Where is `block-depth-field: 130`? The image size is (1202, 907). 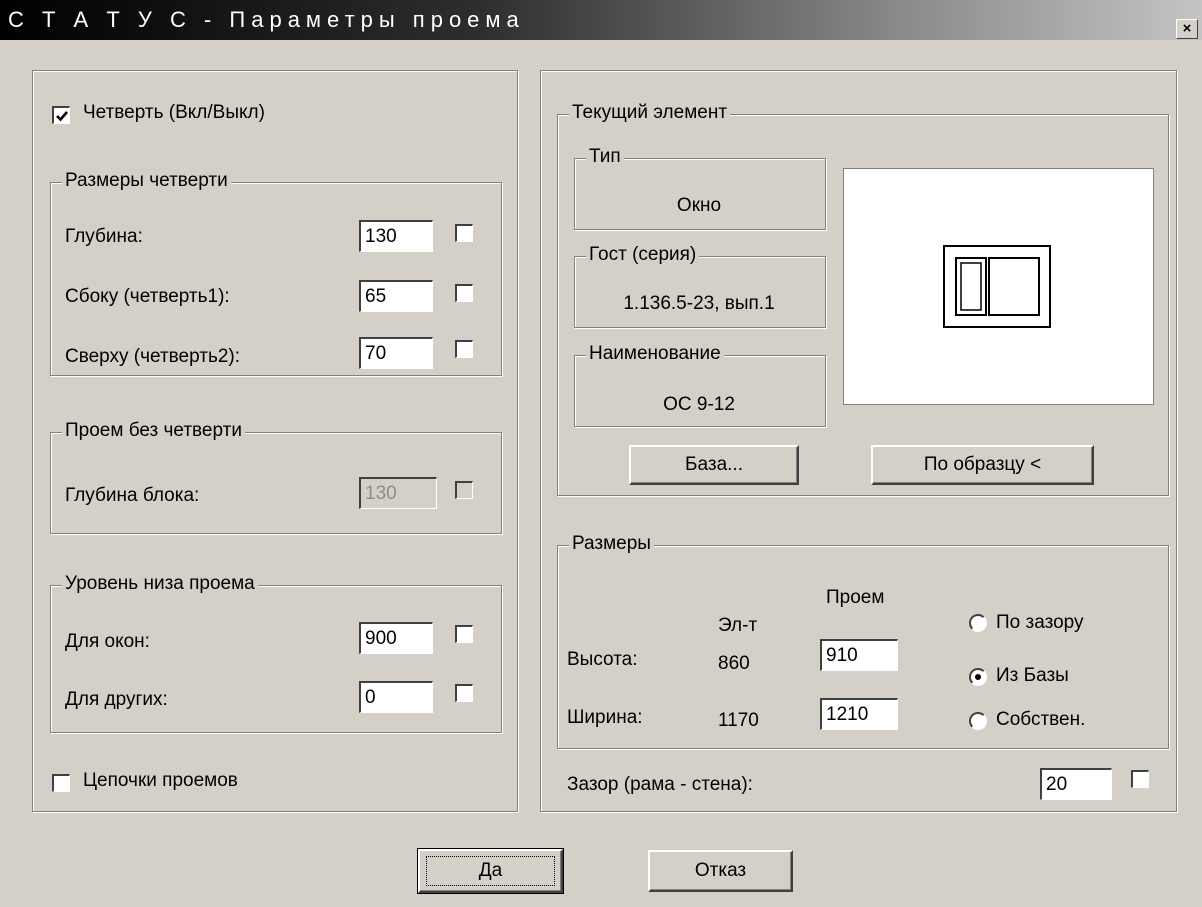
block-depth-field: 130 is located at coordinates (398, 493).